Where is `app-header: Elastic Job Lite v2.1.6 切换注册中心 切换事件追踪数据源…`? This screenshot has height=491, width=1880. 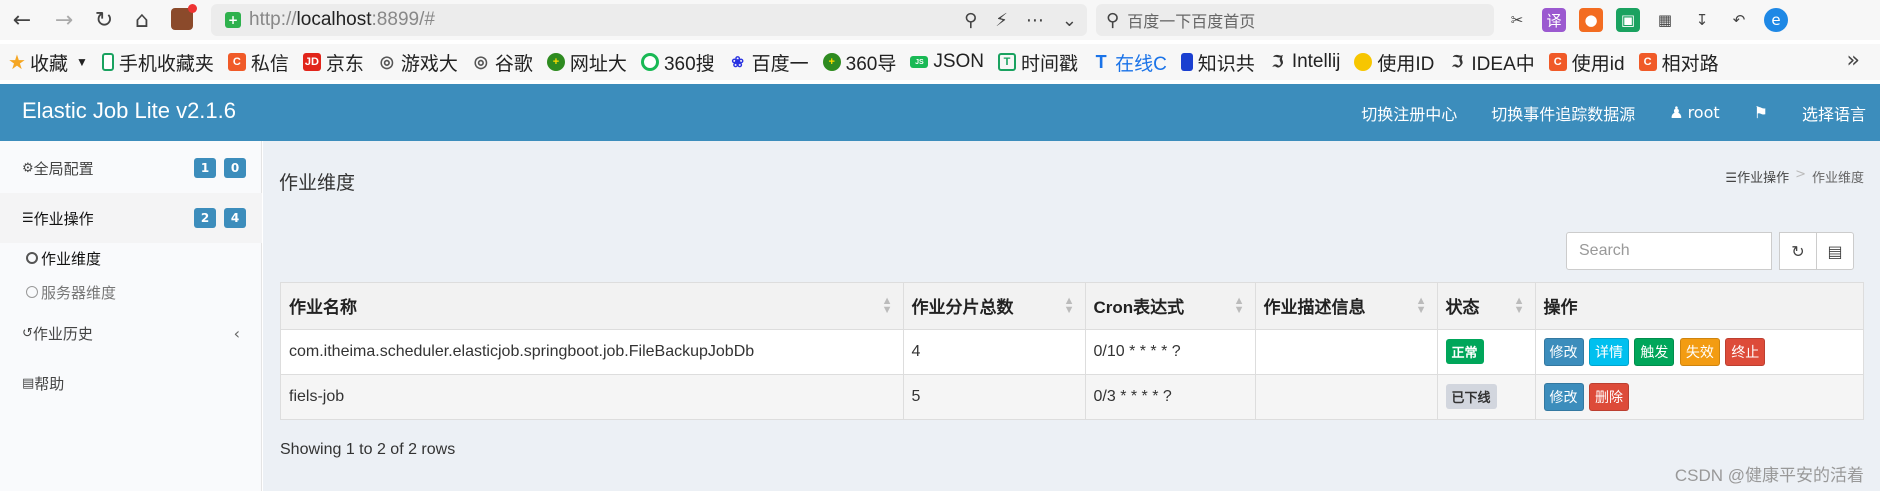 app-header: Elastic Job Lite v2.1.6 切换注册中心 切换事件追踪数据源… is located at coordinates (940, 112).